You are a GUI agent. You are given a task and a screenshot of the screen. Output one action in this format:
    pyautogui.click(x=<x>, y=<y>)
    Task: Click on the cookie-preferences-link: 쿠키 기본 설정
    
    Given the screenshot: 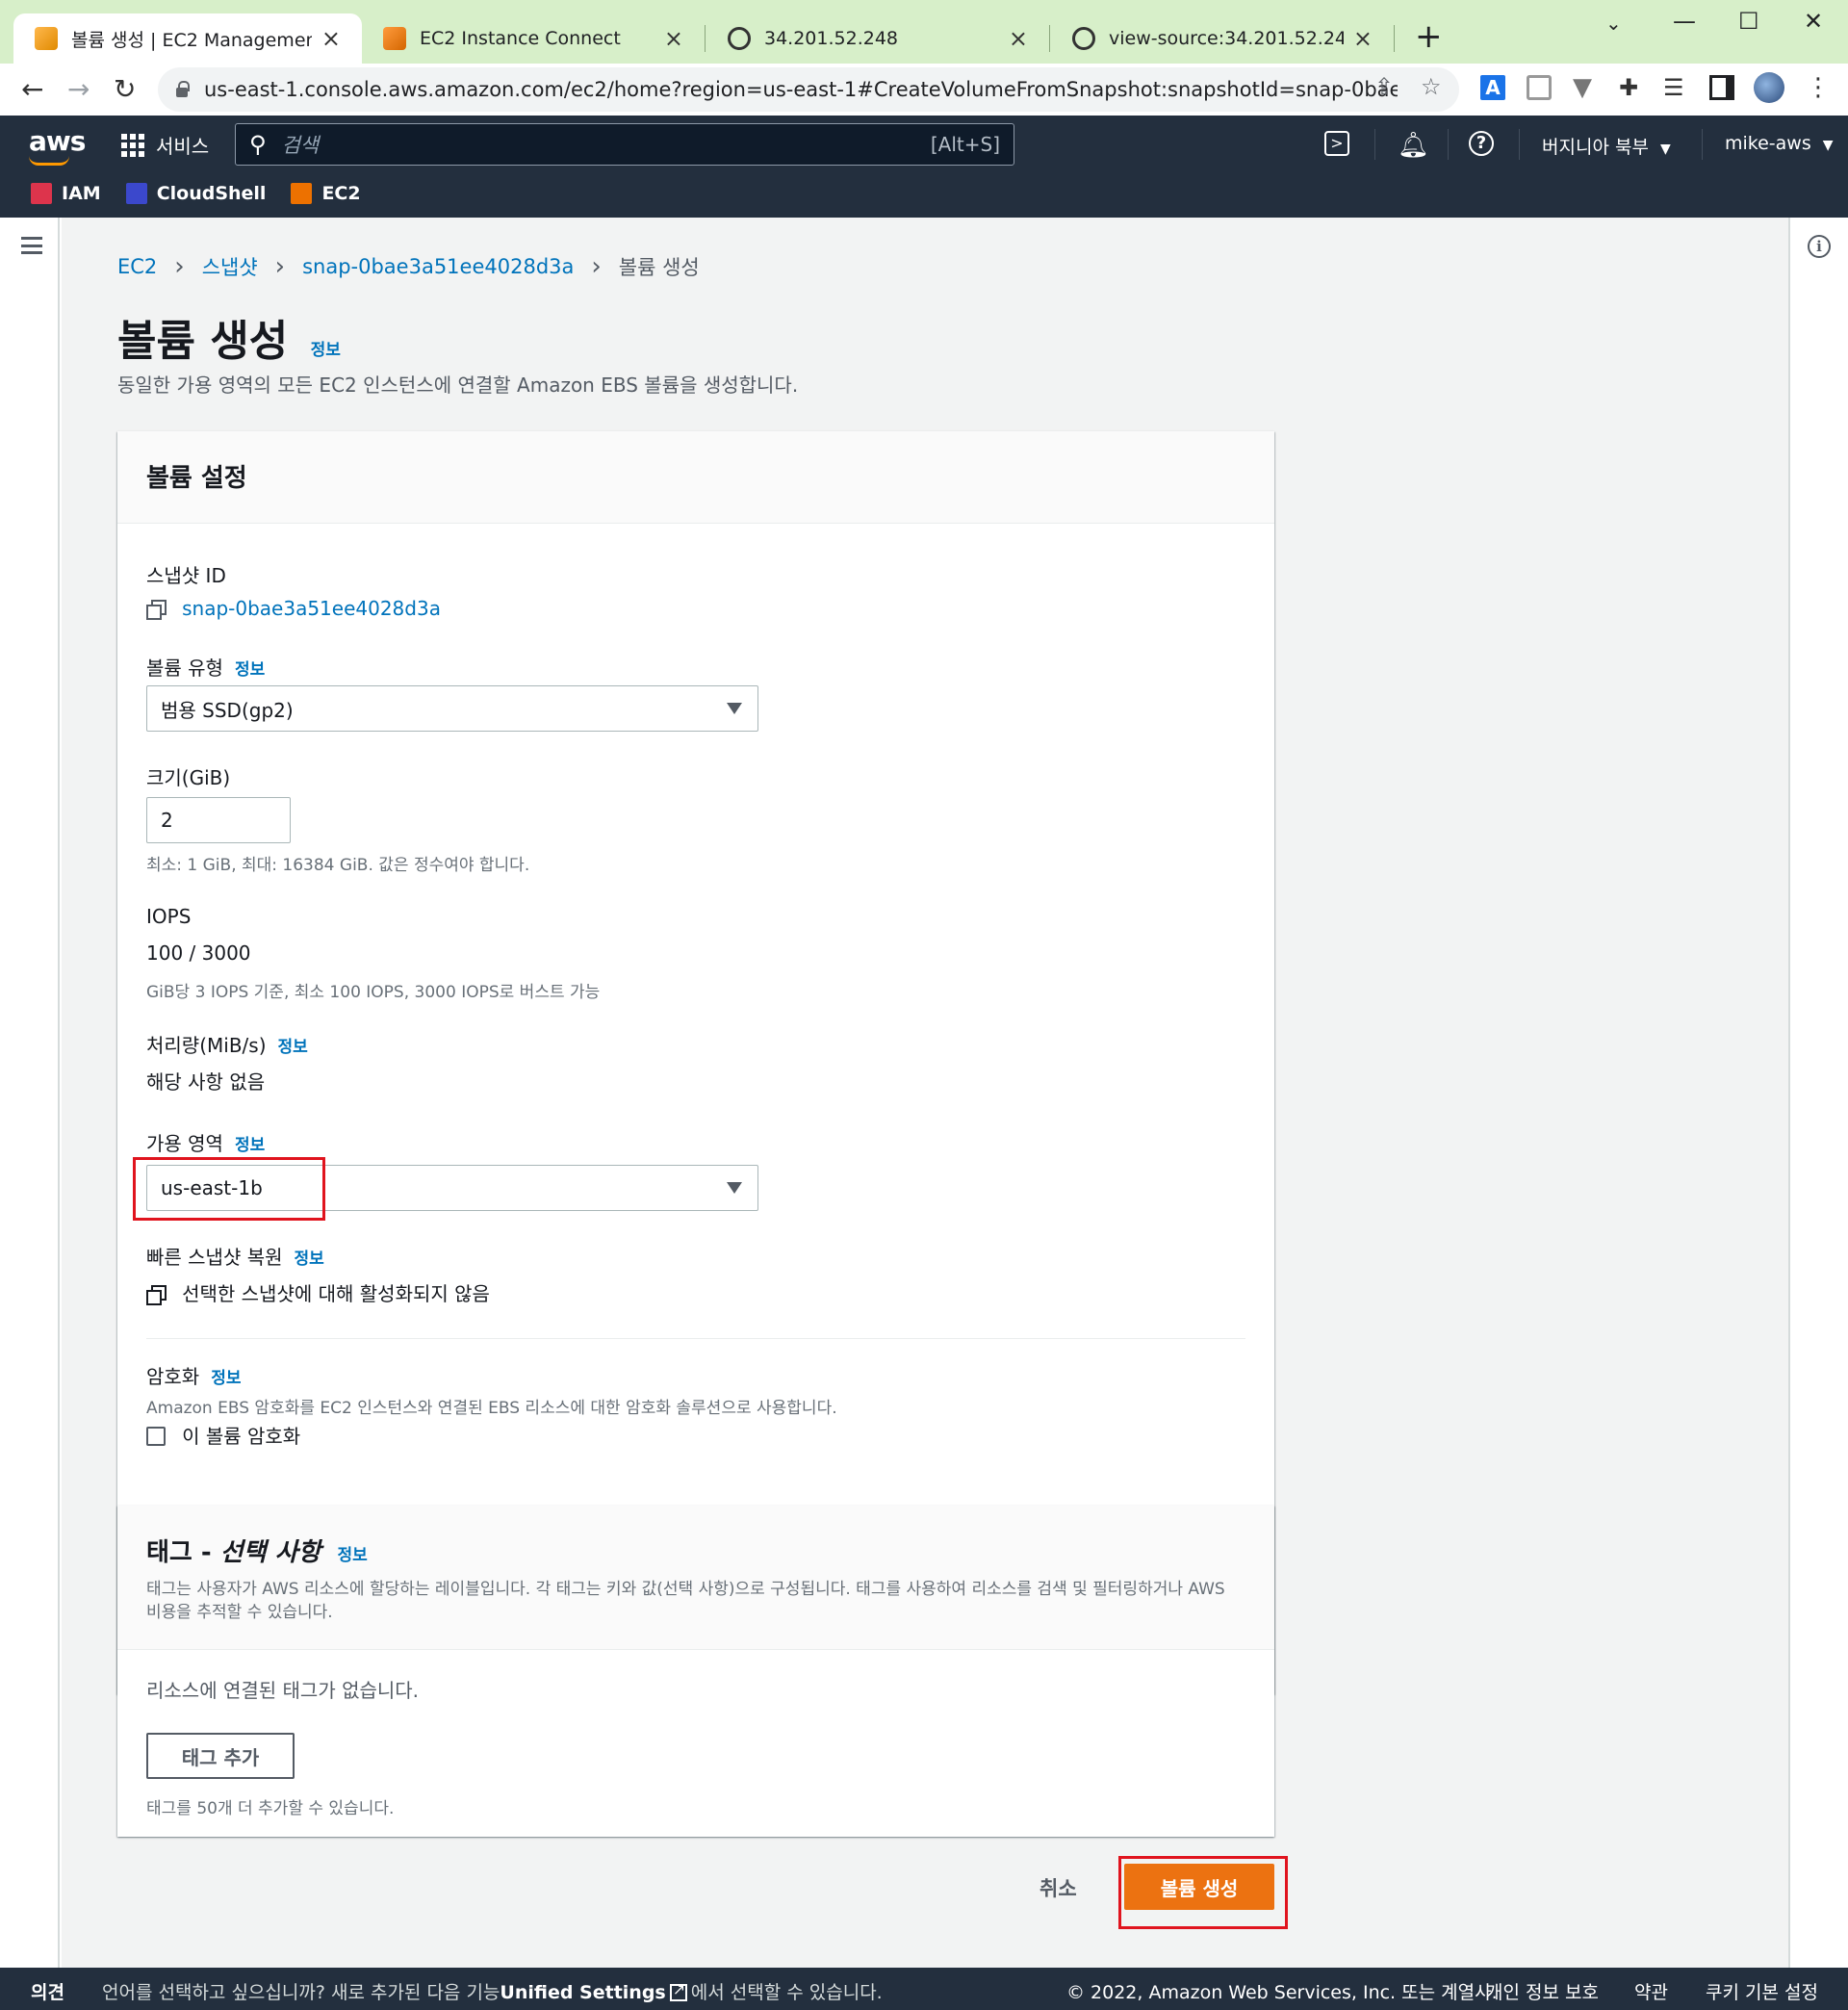 What is the action you would take?
    pyautogui.click(x=1762, y=1991)
    